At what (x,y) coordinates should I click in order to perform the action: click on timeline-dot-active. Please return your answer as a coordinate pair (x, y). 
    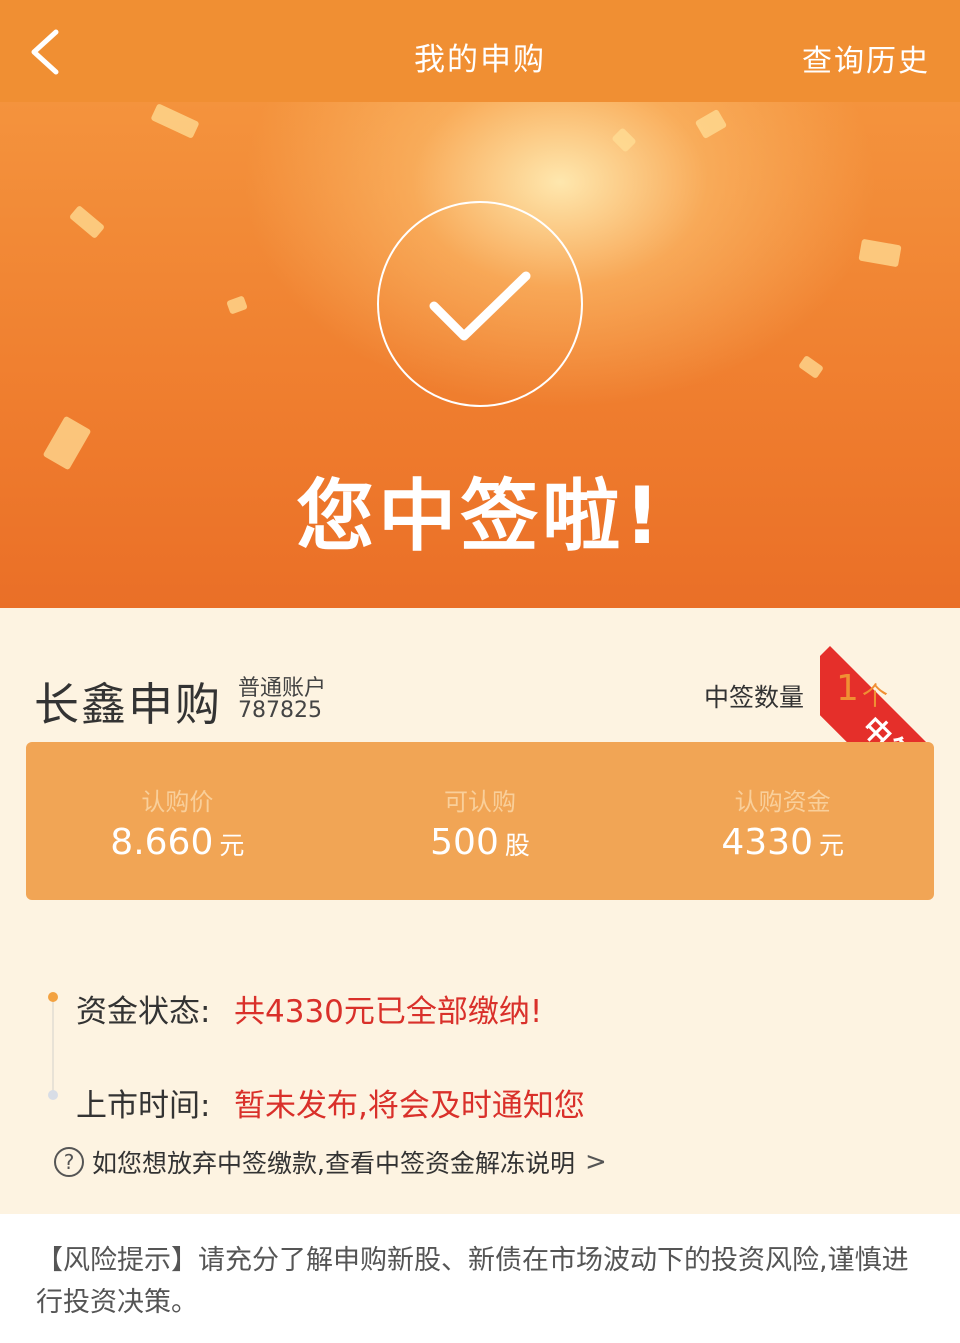
    Looking at the image, I should click on (53, 997).